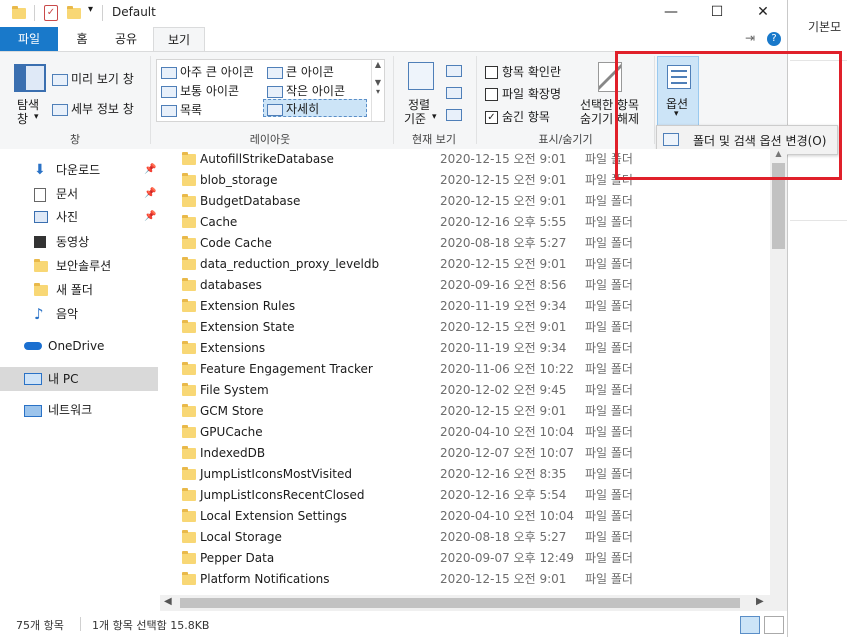 The width and height of the screenshot is (847, 637). Describe the element at coordinates (134, 12) in the screenshot. I see `window-title: Default` at that location.